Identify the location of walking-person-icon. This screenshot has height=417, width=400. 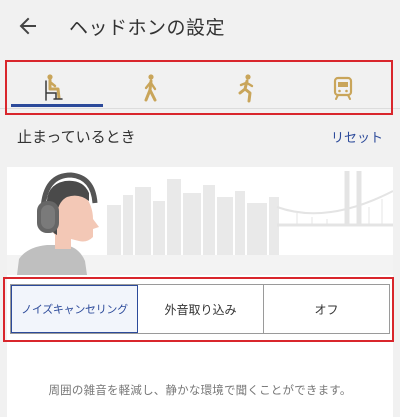
(150, 87).